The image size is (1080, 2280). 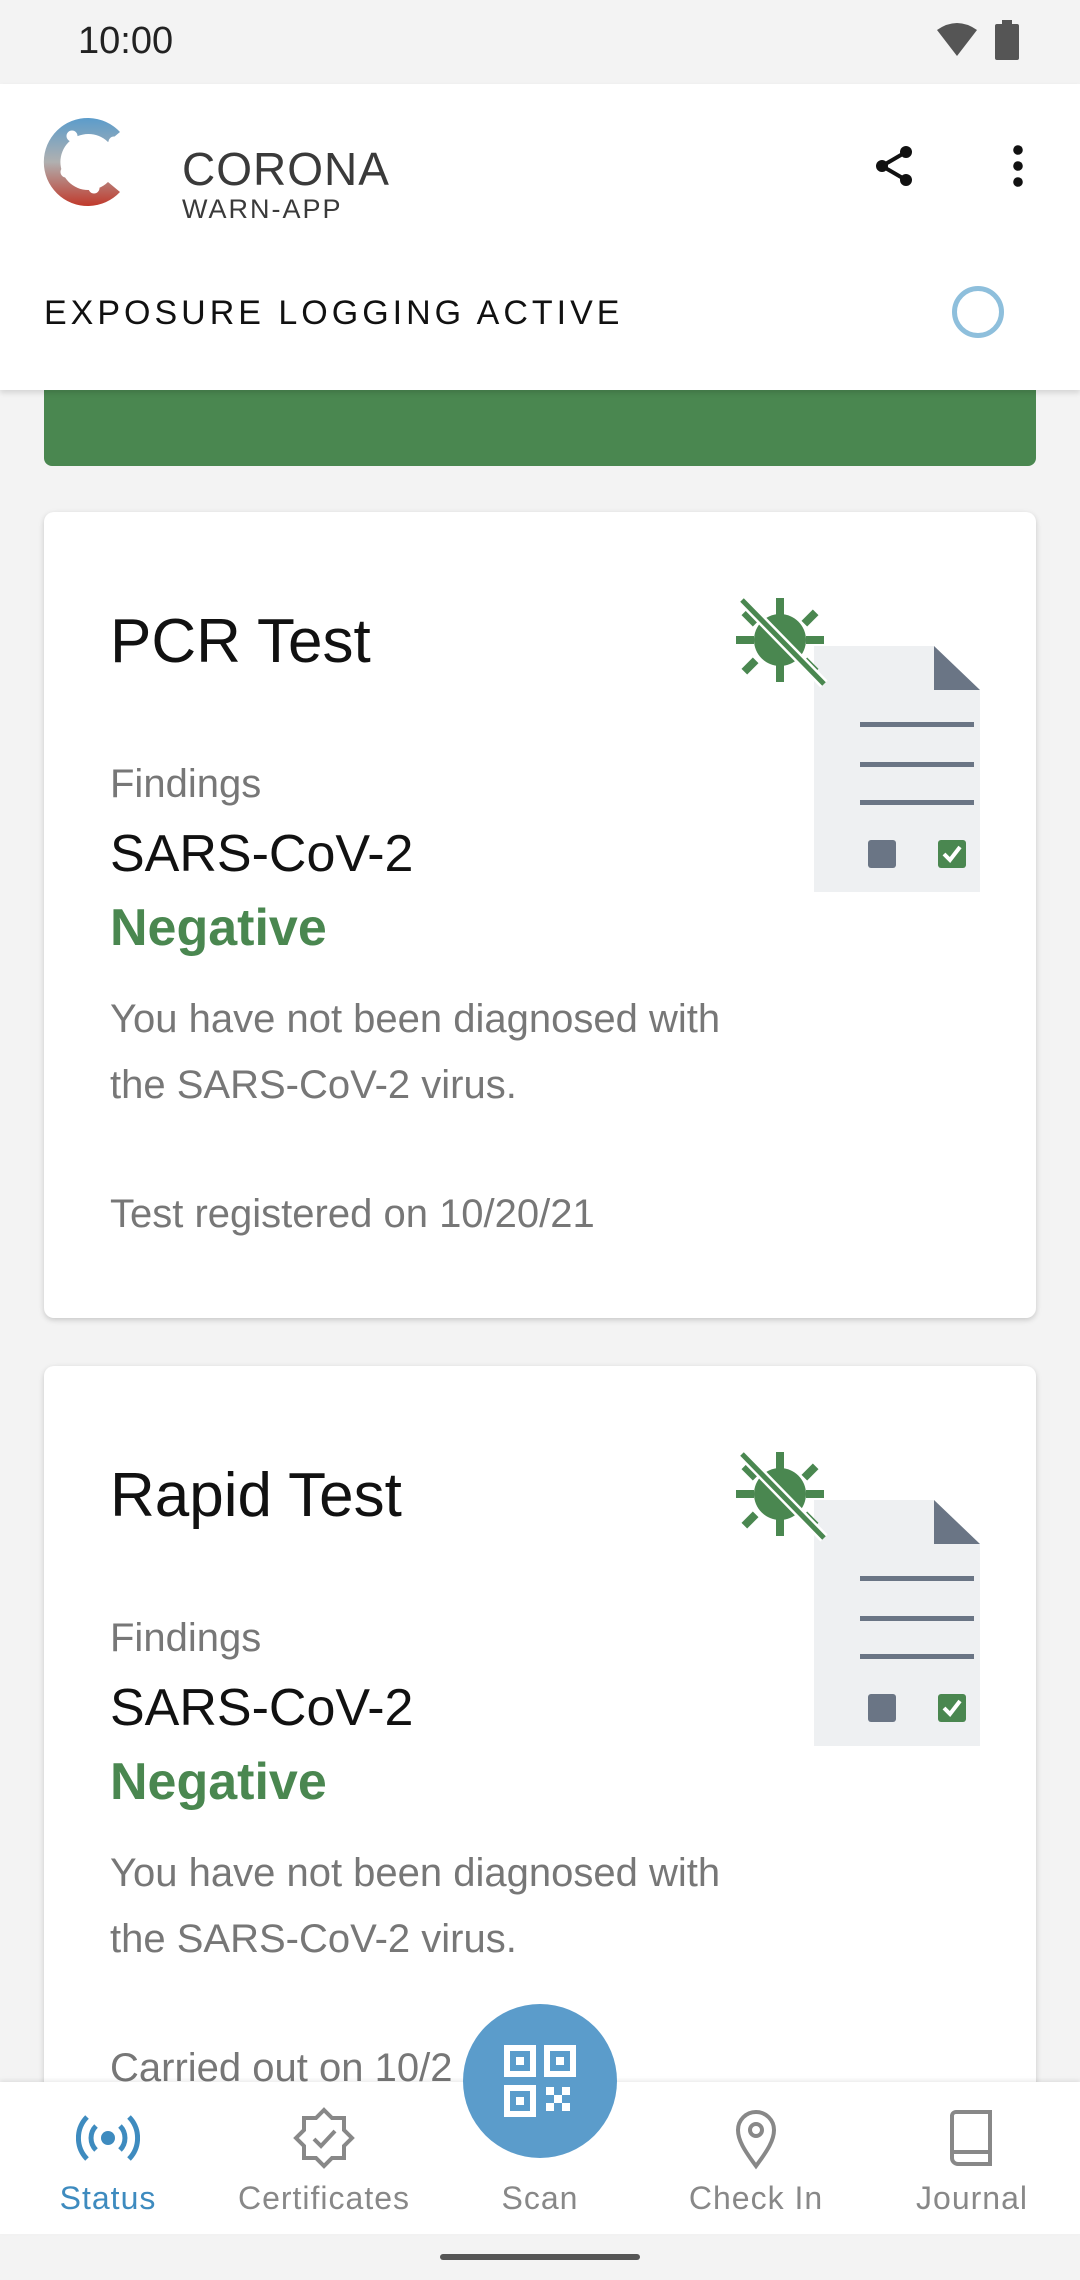 I want to click on status-time: 10:00, so click(x=126, y=41).